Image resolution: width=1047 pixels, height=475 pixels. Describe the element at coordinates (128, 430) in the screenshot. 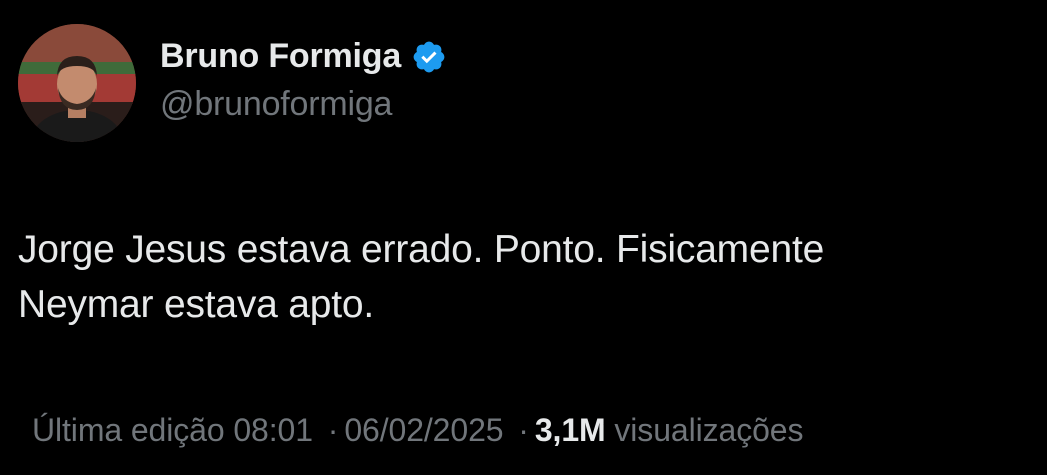

I see `edited-label: Última edição` at that location.